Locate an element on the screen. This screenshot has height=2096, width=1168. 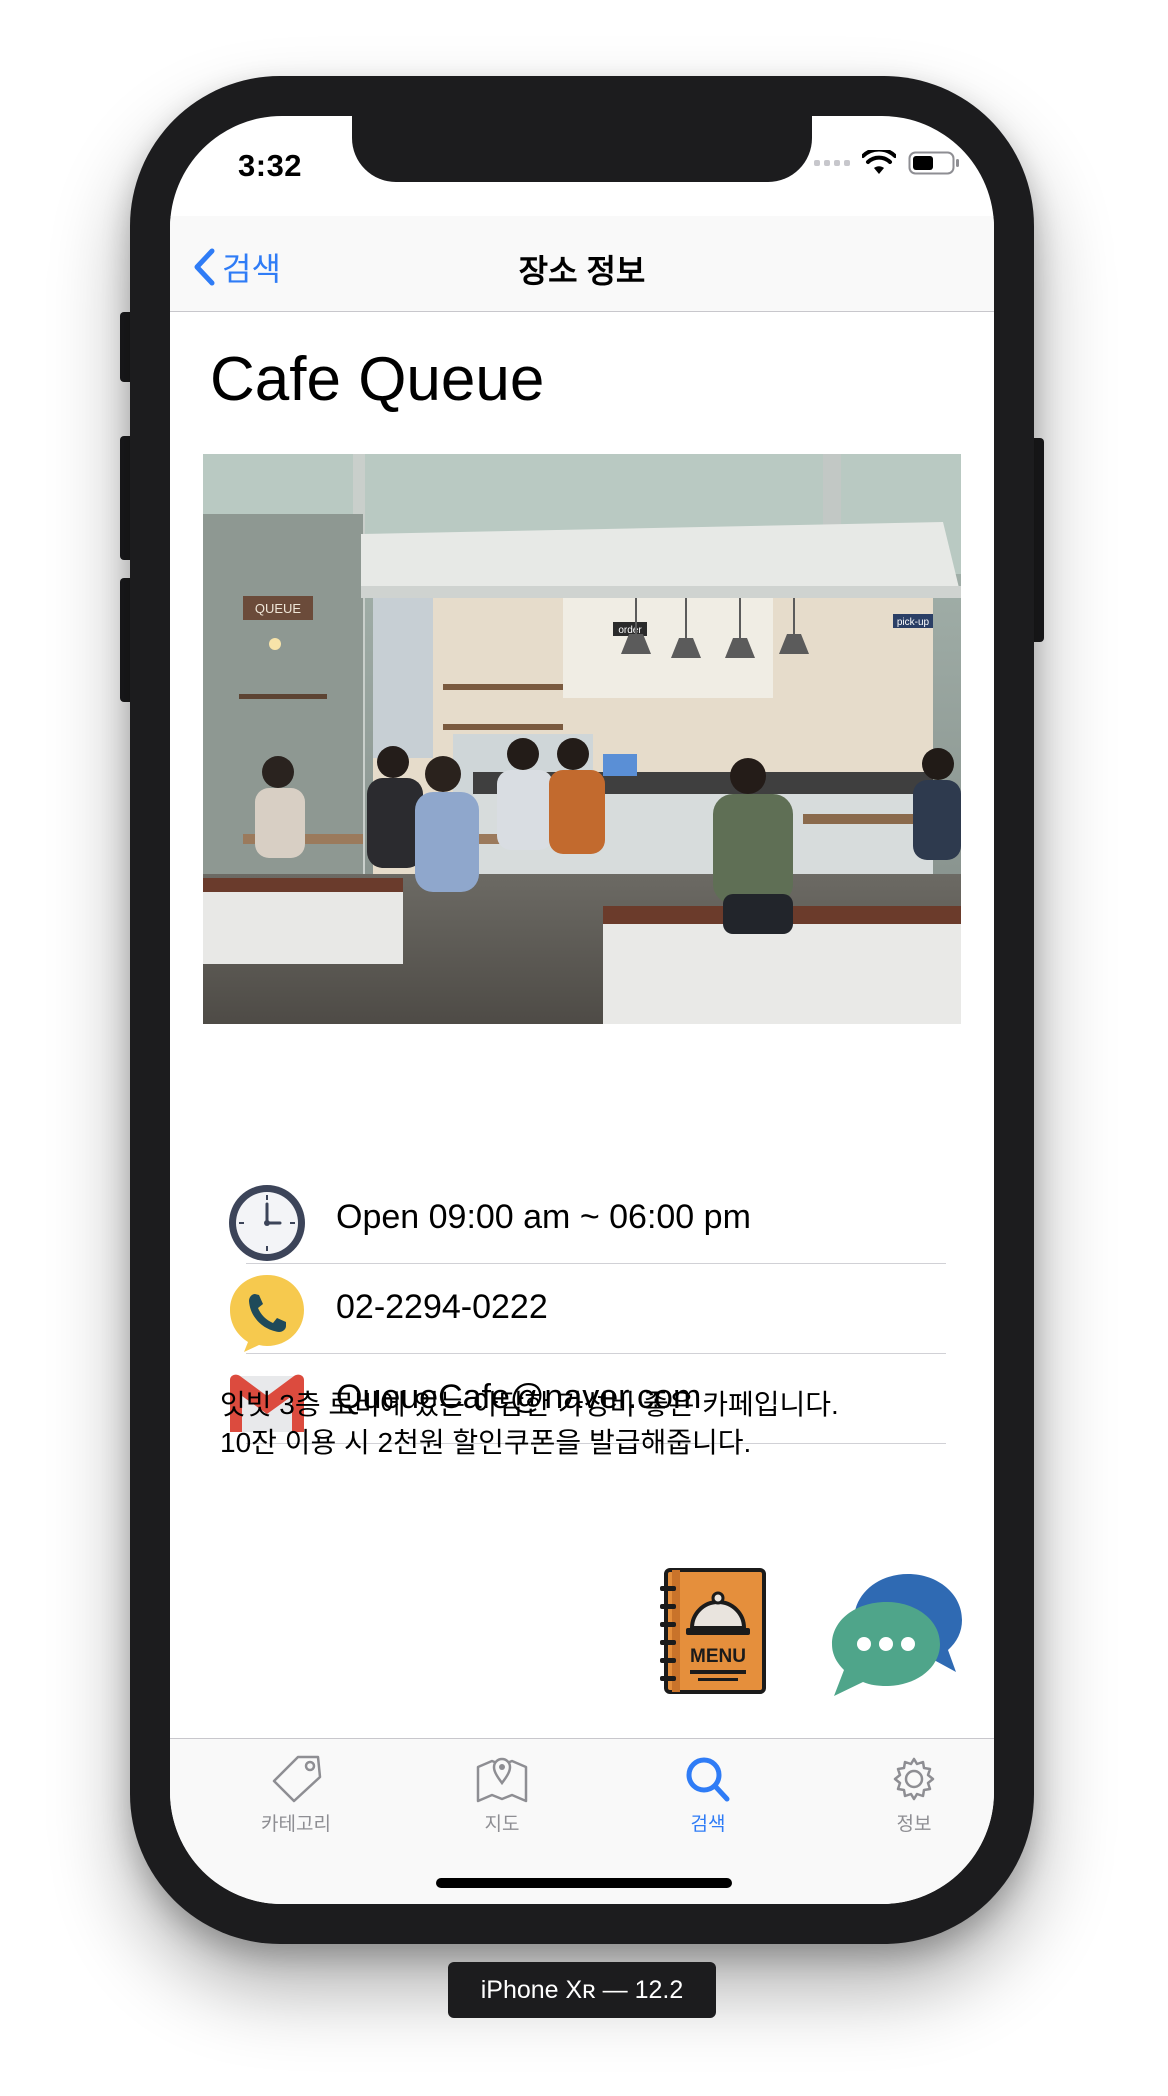
search-icon is located at coordinates (708, 1779).